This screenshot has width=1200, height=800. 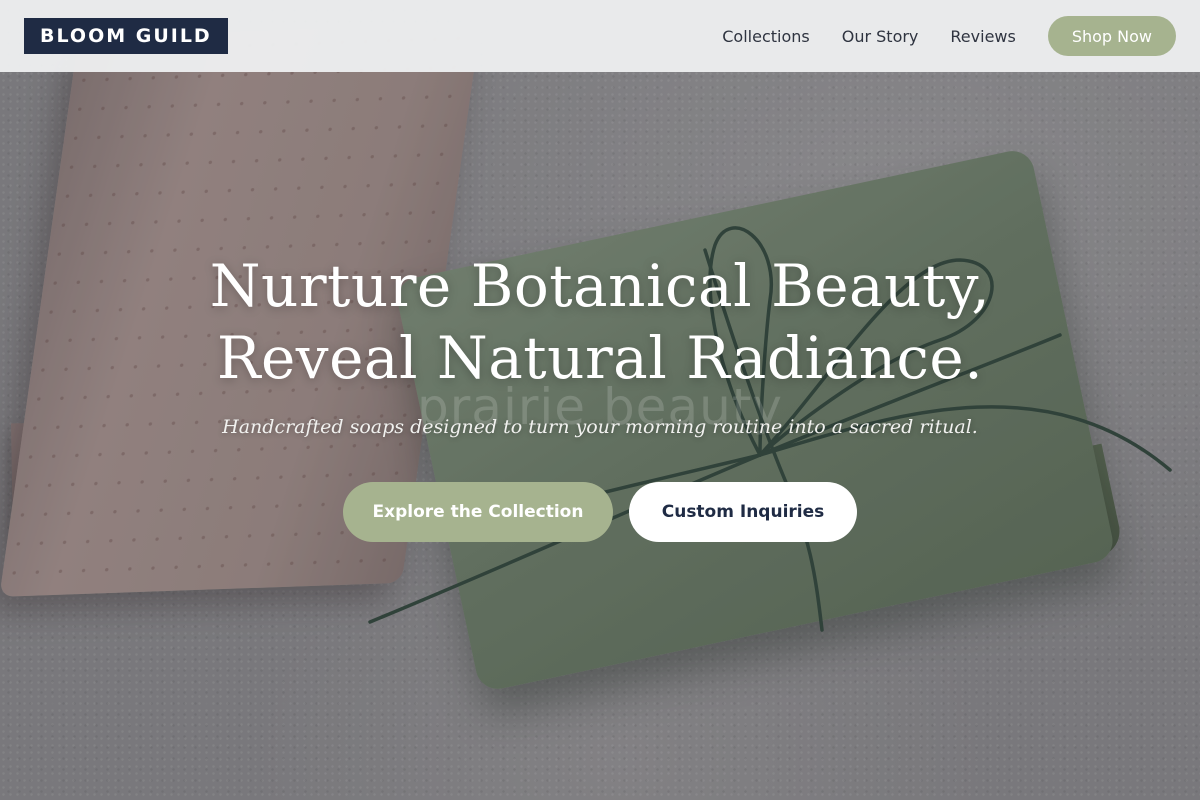 What do you see at coordinates (765, 36) in the screenshot?
I see `nav-link-collections: Collections` at bounding box center [765, 36].